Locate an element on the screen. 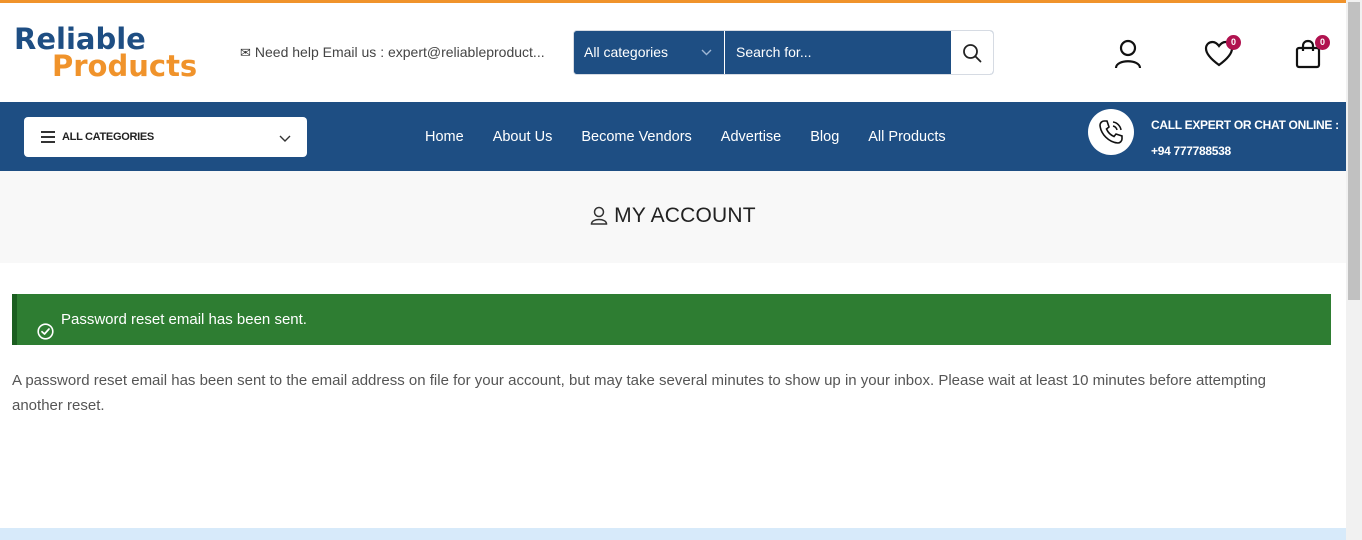 The width and height of the screenshot is (1362, 540). notice-text: Password reset email has been sent. is located at coordinates (184, 319).